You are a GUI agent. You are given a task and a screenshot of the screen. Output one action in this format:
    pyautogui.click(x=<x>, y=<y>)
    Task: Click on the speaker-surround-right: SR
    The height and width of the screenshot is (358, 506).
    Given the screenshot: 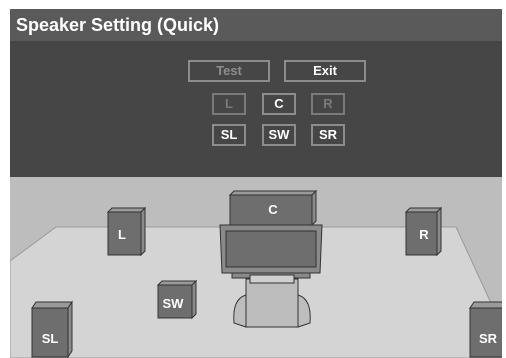 What is the action you would take?
    pyautogui.click(x=485, y=329)
    